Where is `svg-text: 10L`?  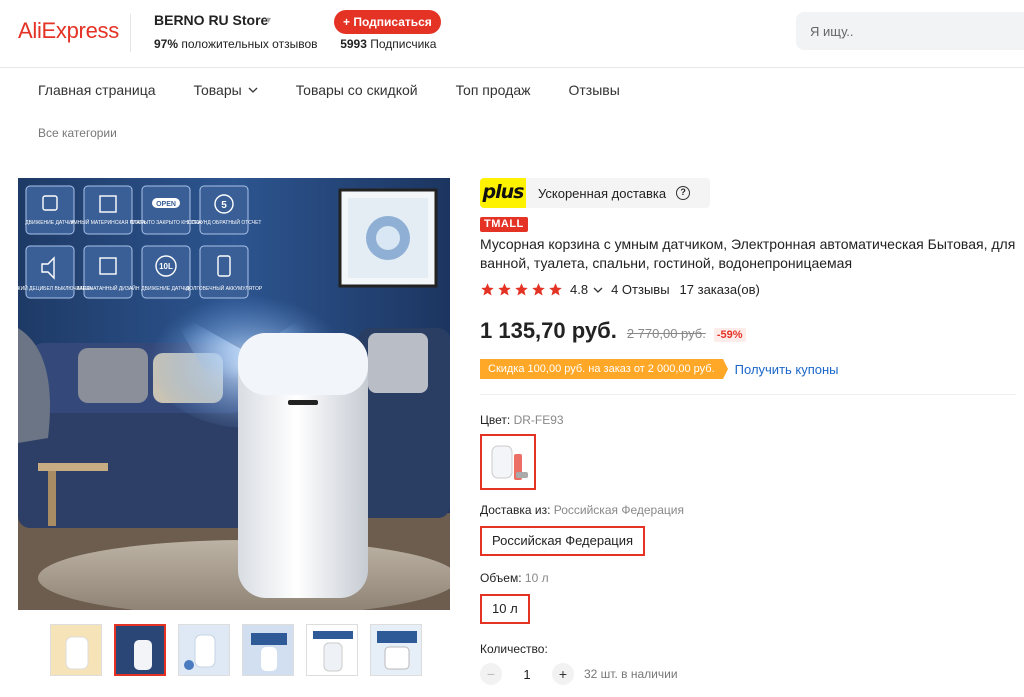
svg-text: 10L is located at coordinates (166, 266).